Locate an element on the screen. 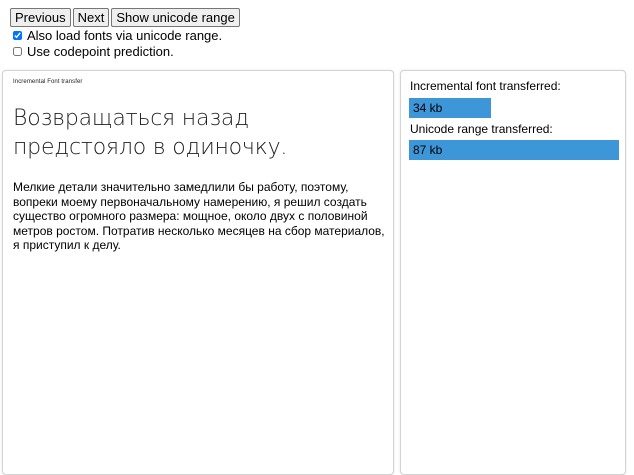  load-unicode-option: Also load fonts via unicode range. is located at coordinates (320, 35).